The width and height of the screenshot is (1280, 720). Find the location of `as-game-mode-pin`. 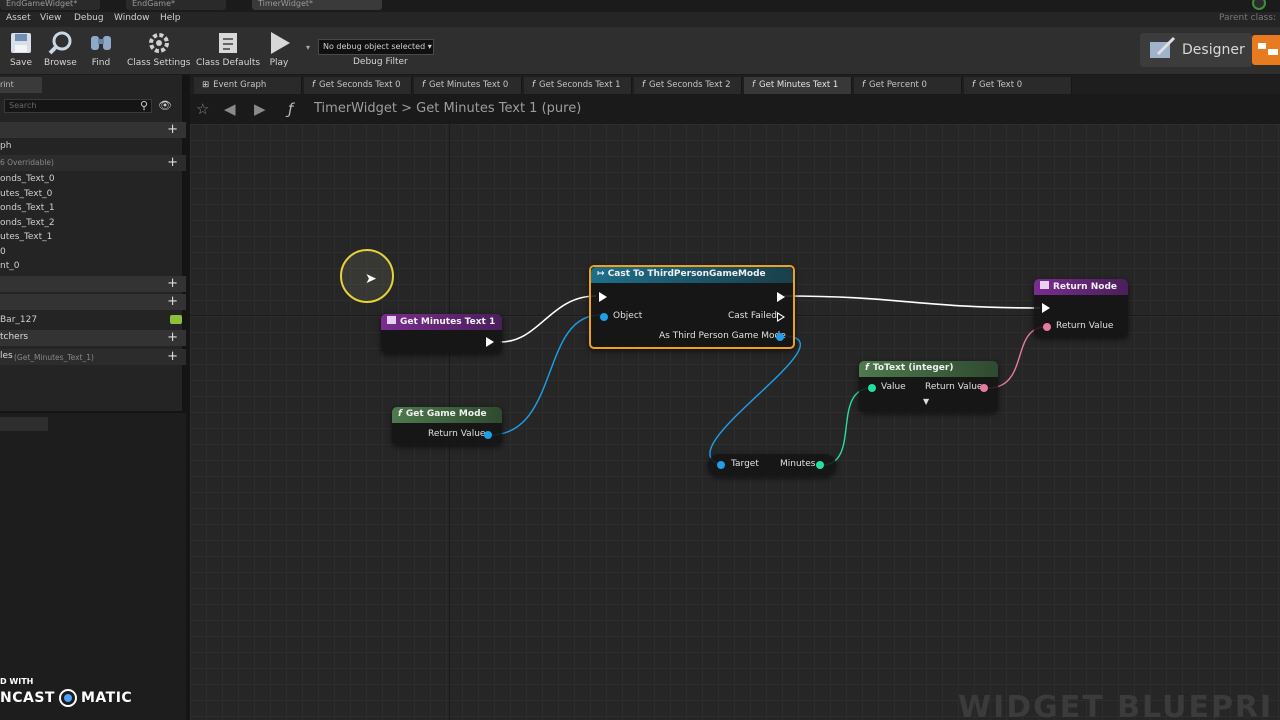

as-game-mode-pin is located at coordinates (780, 337).